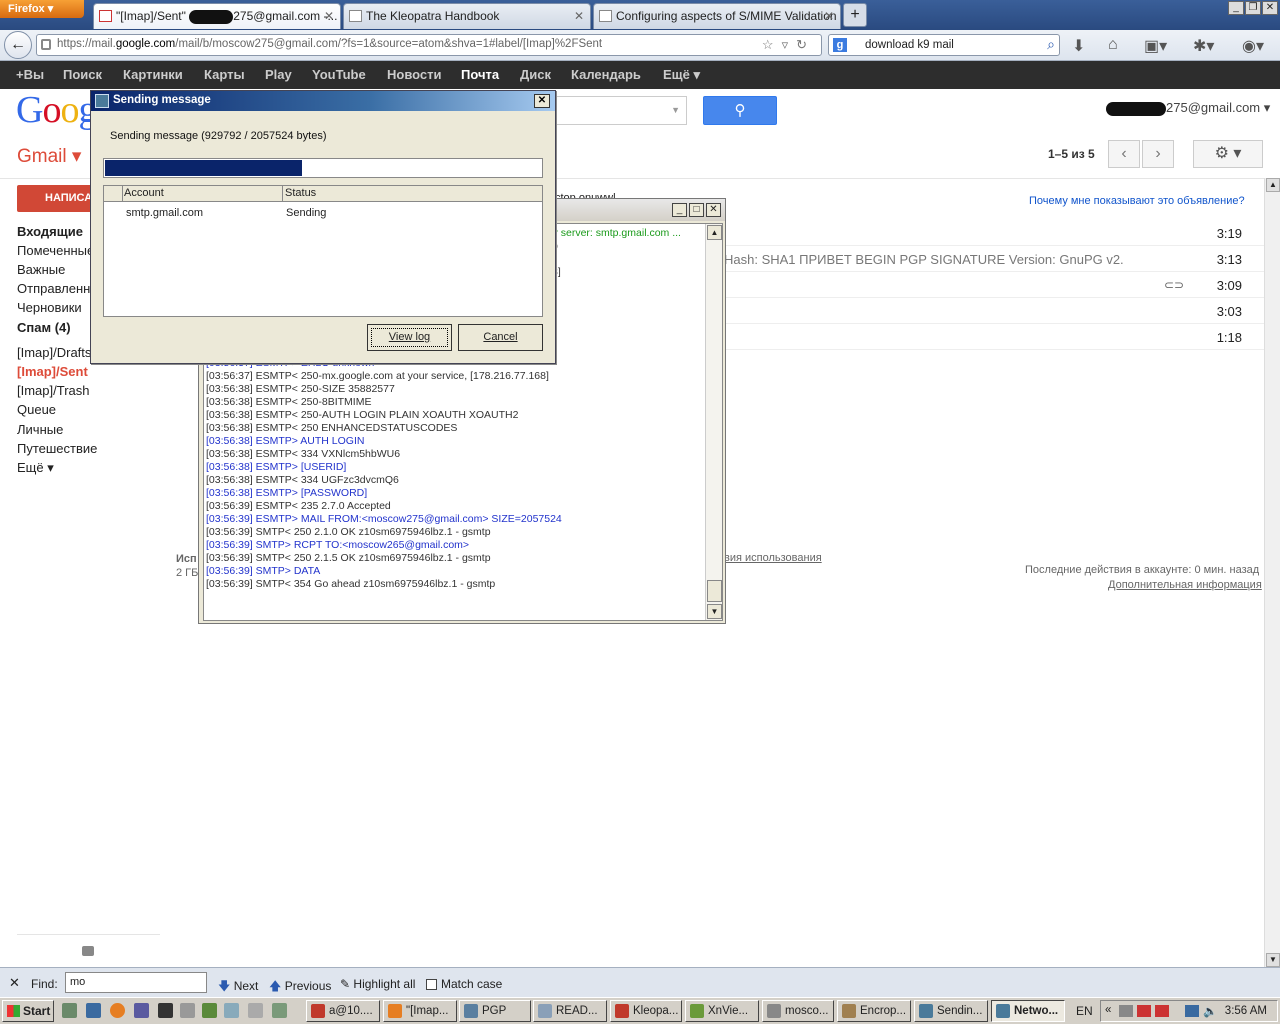 The image size is (1280, 1024). Describe the element at coordinates (681, 75) in the screenshot. I see `gbar-more: Ещё ▾` at that location.